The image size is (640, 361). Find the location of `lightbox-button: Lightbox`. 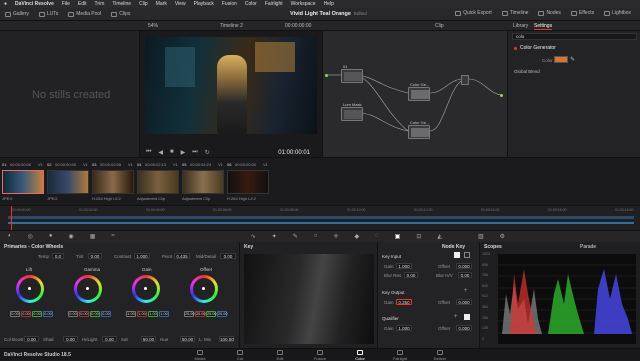

lightbox-button: Lightbox is located at coordinates (617, 13).